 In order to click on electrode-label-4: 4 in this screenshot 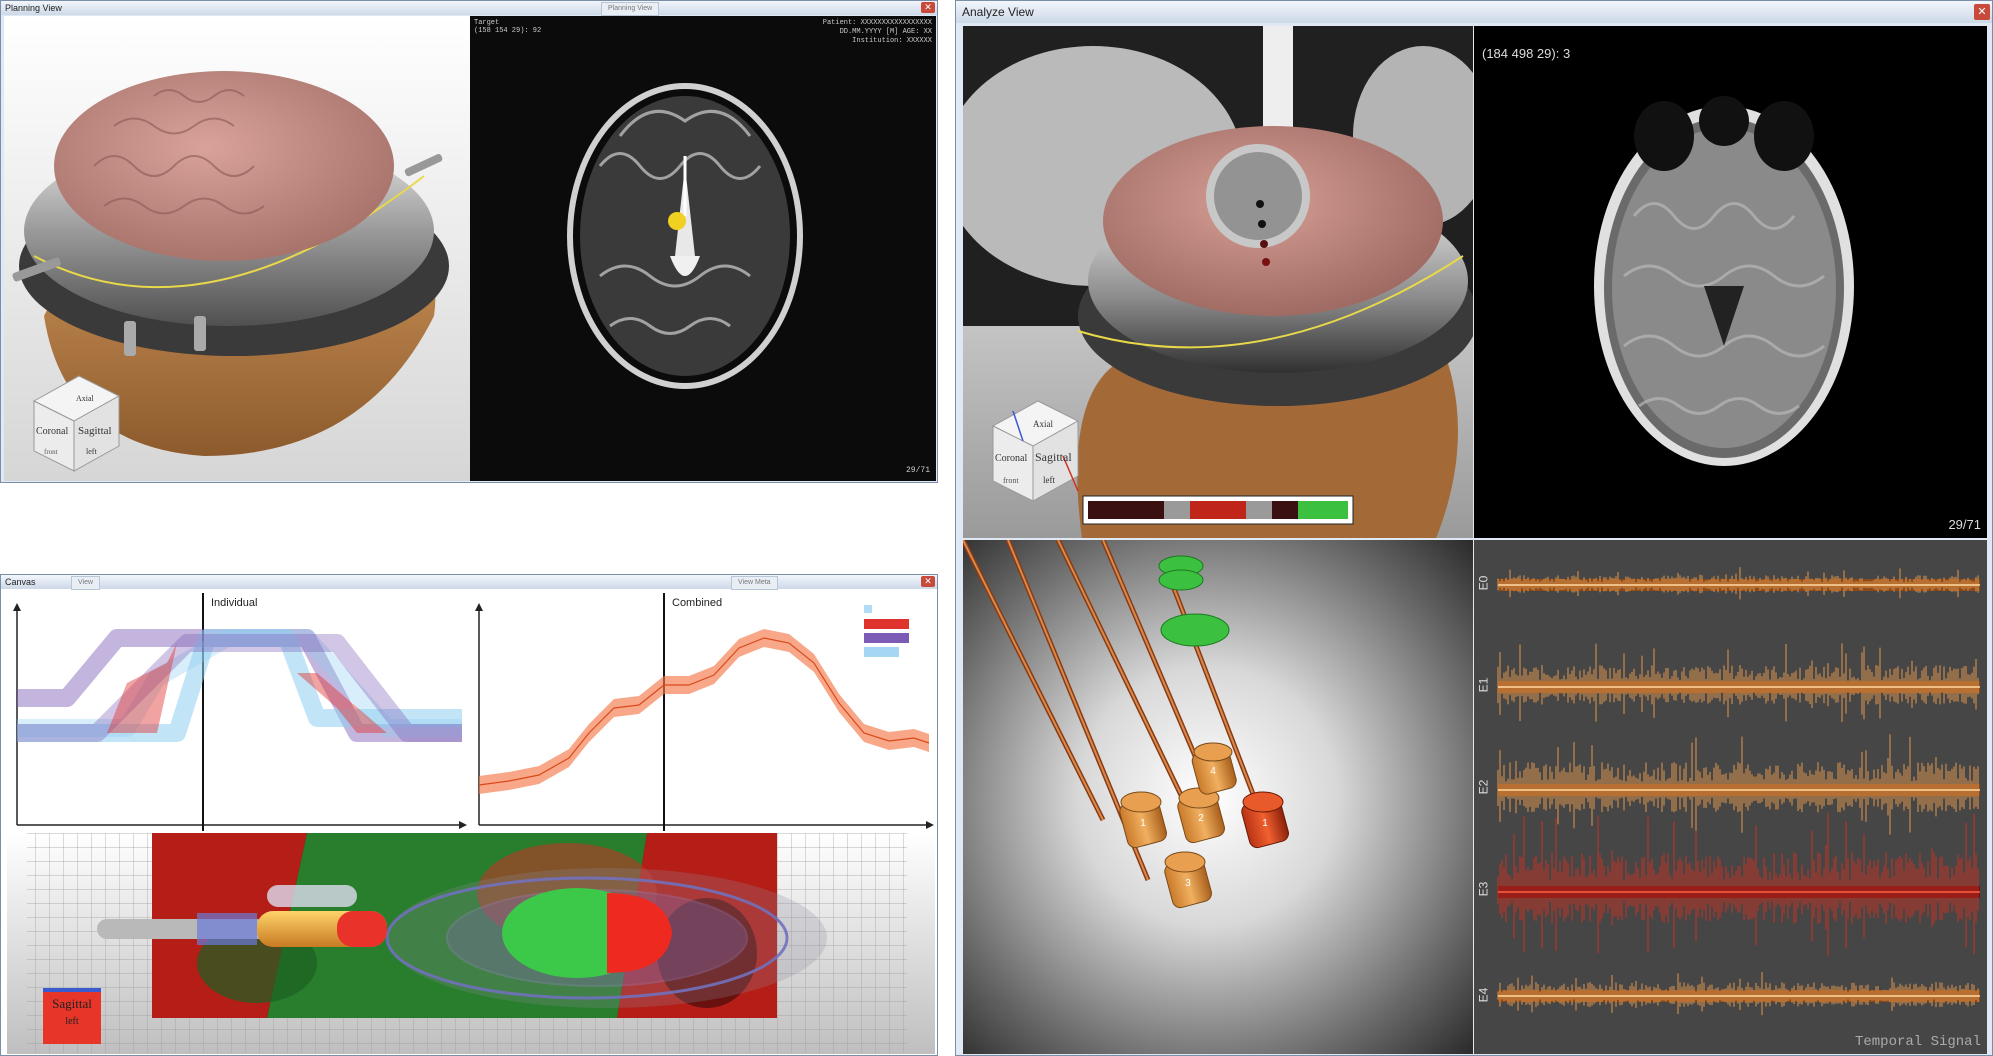, I will do `click(1213, 771)`.